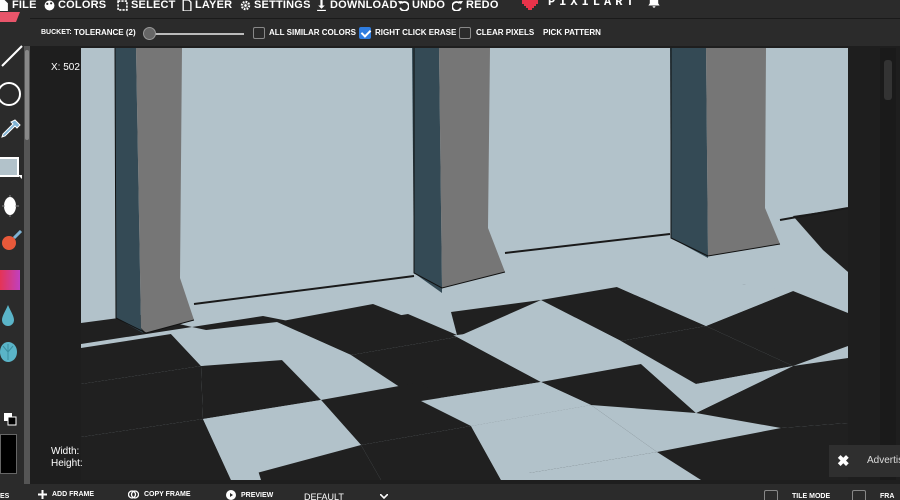 The width and height of the screenshot is (900, 500). Describe the element at coordinates (12, 168) in the screenshot. I see `rectangle-icon` at that location.